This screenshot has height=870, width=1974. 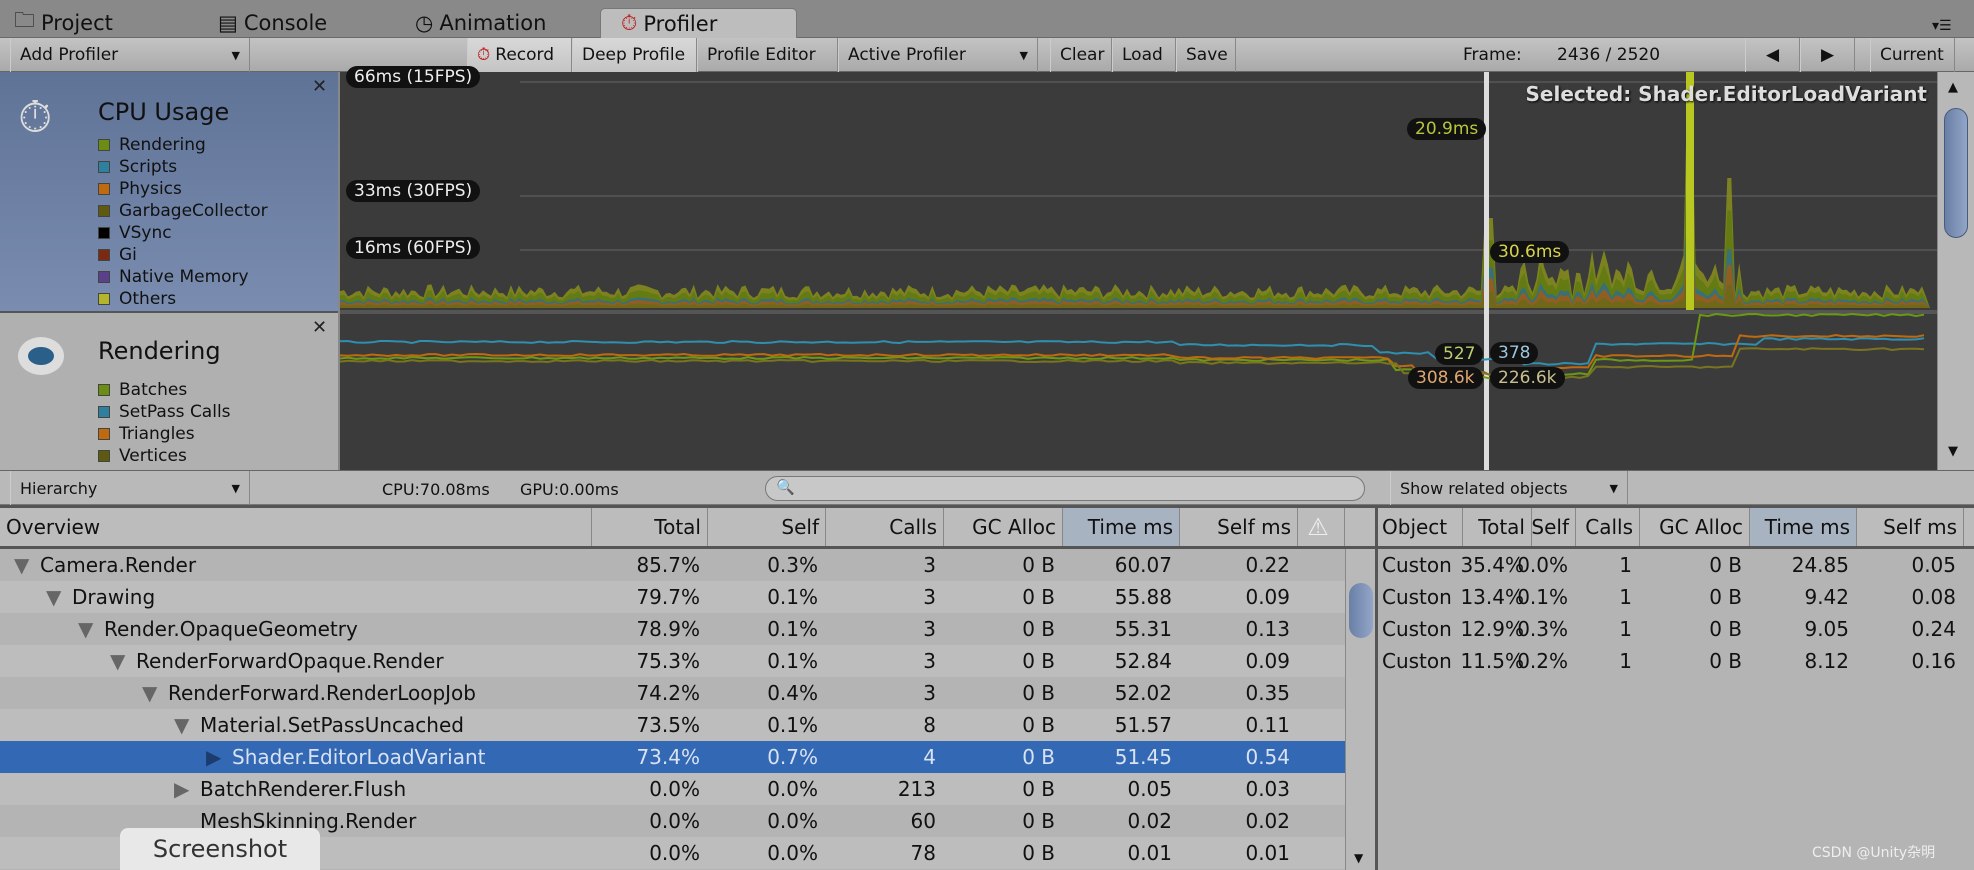 What do you see at coordinates (63, 23) in the screenshot?
I see `tab-project: 🗀 Project` at bounding box center [63, 23].